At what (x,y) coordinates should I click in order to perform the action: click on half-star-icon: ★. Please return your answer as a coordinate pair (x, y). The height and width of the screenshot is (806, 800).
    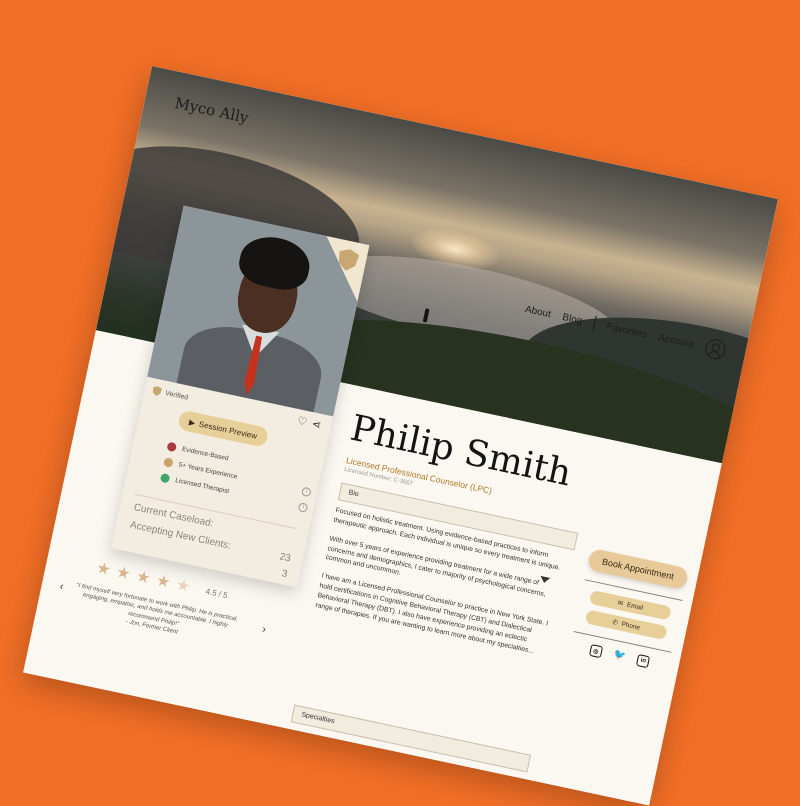
    Looking at the image, I should click on (183, 586).